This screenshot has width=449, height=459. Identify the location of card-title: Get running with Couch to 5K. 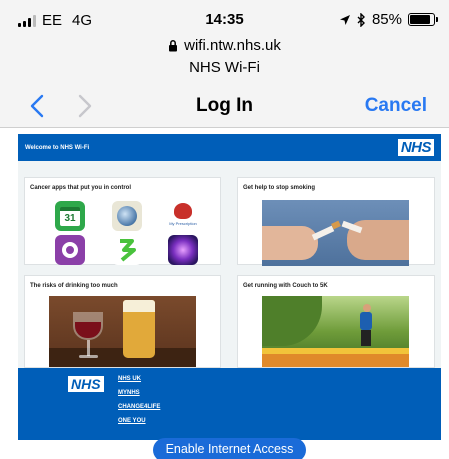
(285, 286).